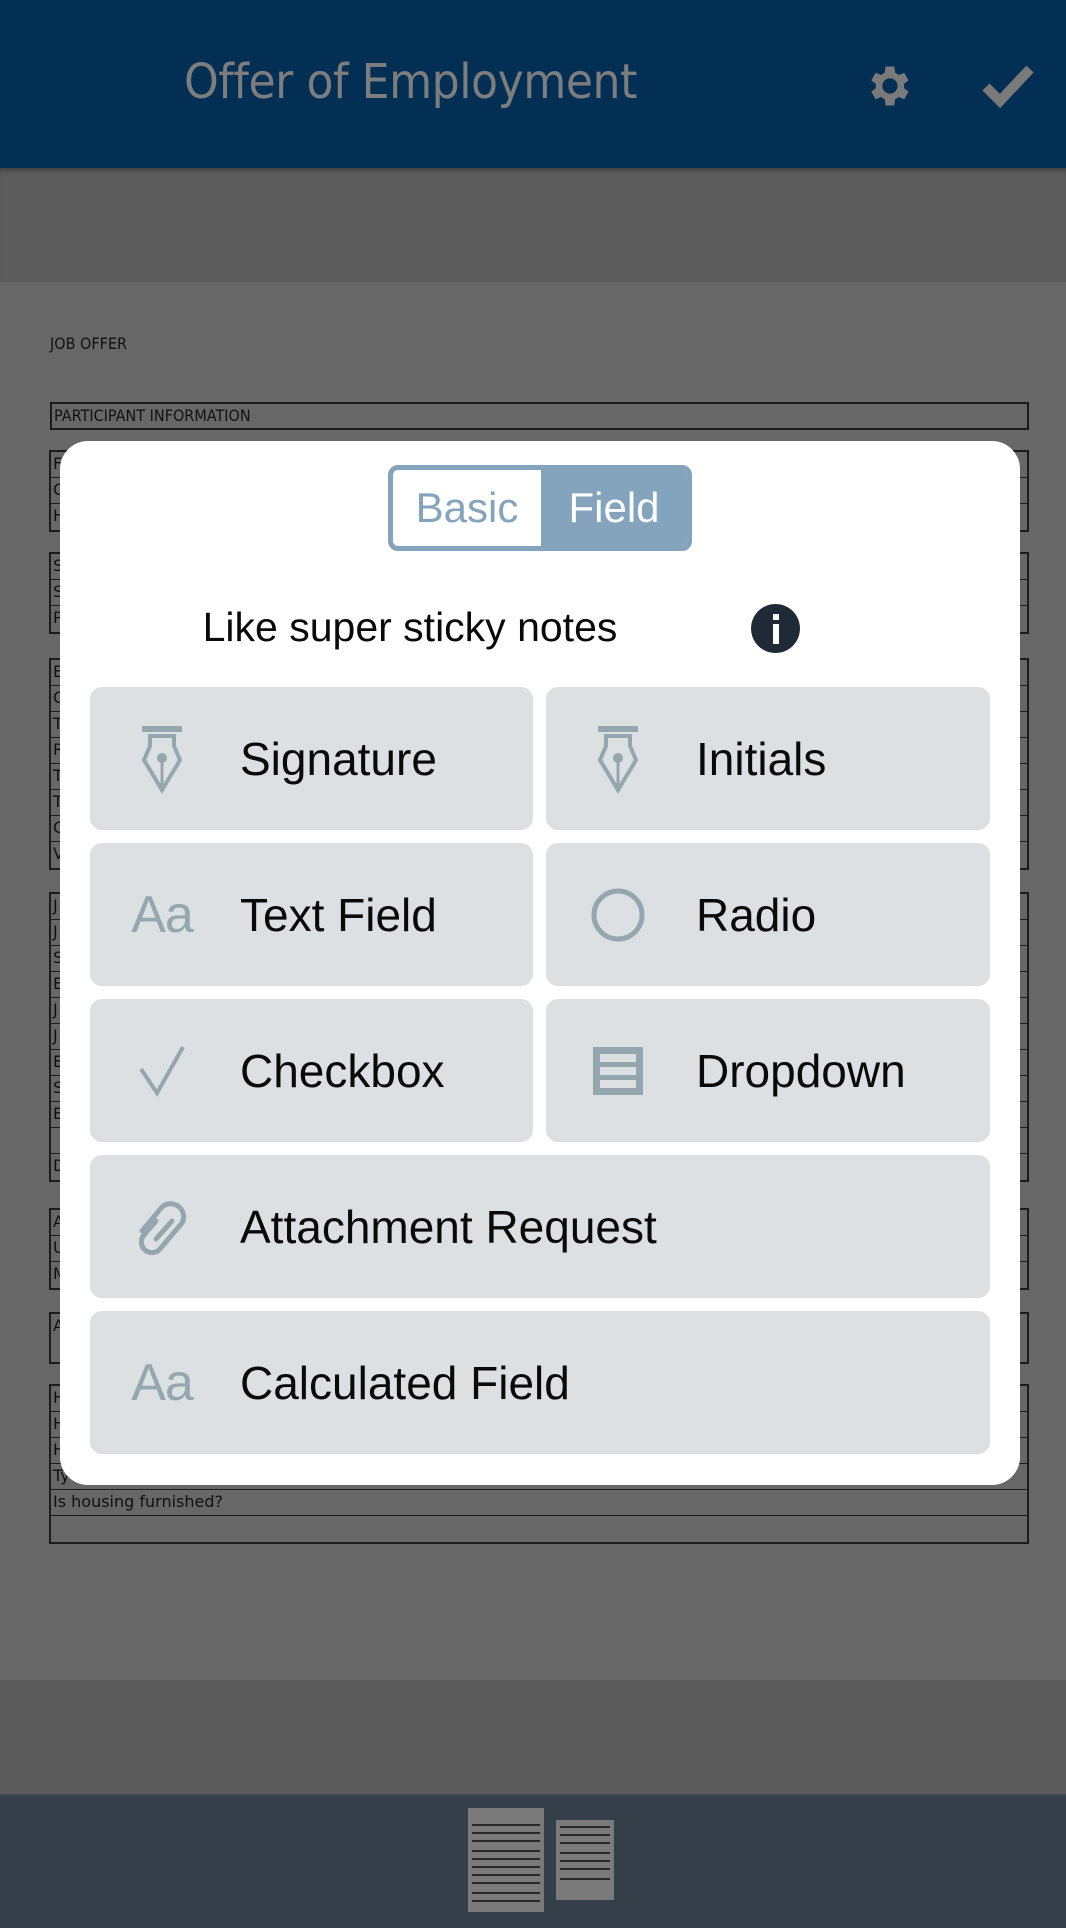 The width and height of the screenshot is (1066, 1928). I want to click on dropdown-field-button: Dropdown, so click(768, 1070).